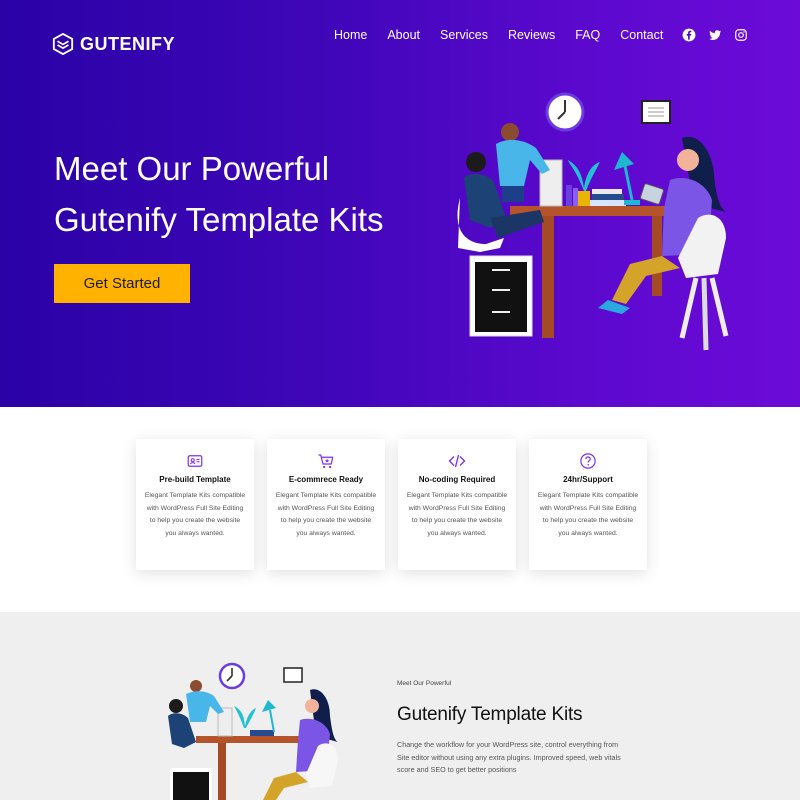 The image size is (800, 800). Describe the element at coordinates (689, 35) in the screenshot. I see `facebook-icon` at that location.